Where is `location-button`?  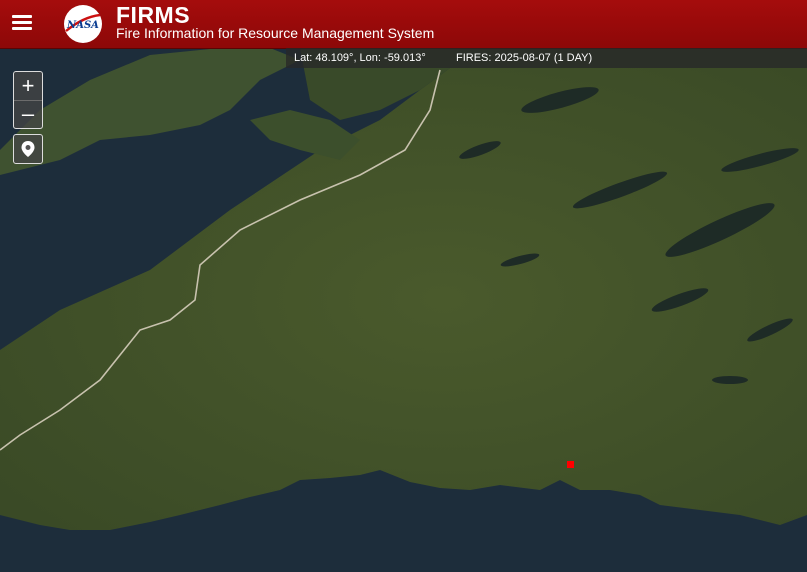 location-button is located at coordinates (28, 149).